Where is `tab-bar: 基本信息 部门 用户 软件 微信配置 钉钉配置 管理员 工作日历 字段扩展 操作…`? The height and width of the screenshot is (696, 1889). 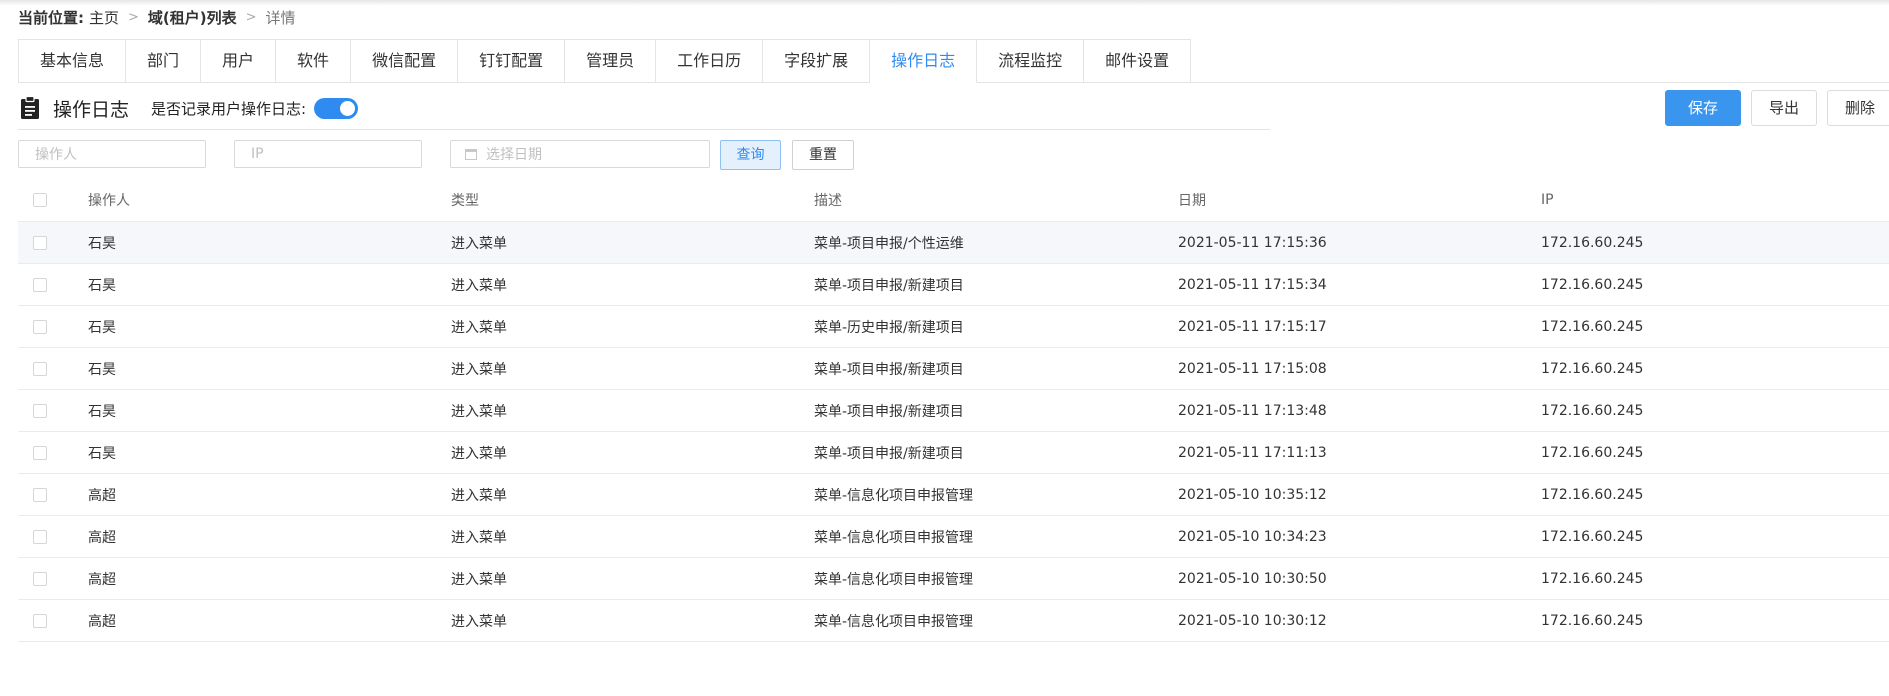 tab-bar: 基本信息 部门 用户 软件 微信配置 钉钉配置 管理员 工作日历 字段扩展 操作… is located at coordinates (605, 61).